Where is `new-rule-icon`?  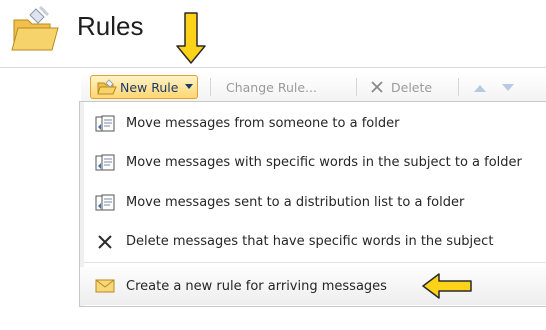
new-rule-icon is located at coordinates (107, 87).